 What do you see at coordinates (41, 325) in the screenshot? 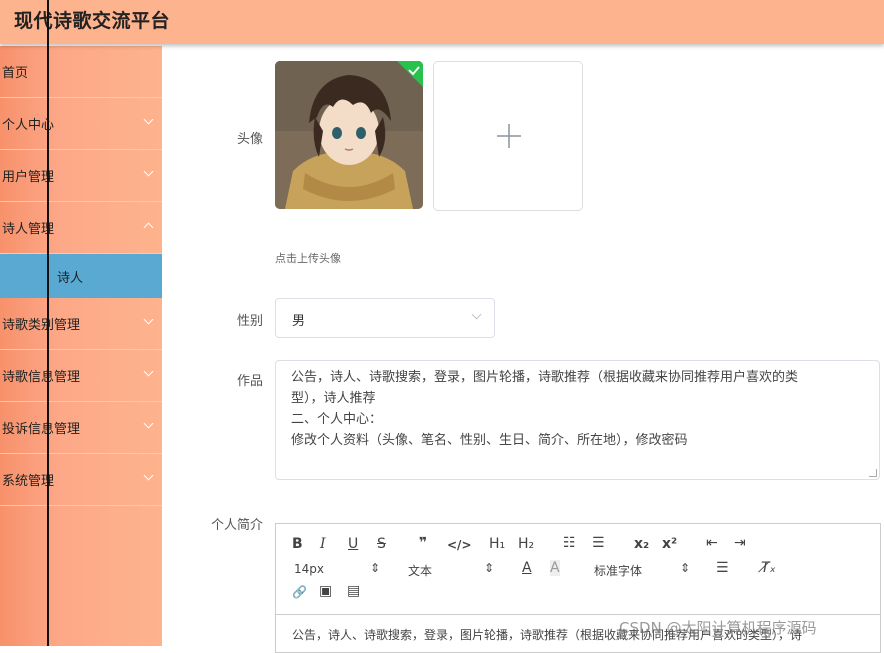
I see `sidebar-item-label: 诗歌类别管理` at bounding box center [41, 325].